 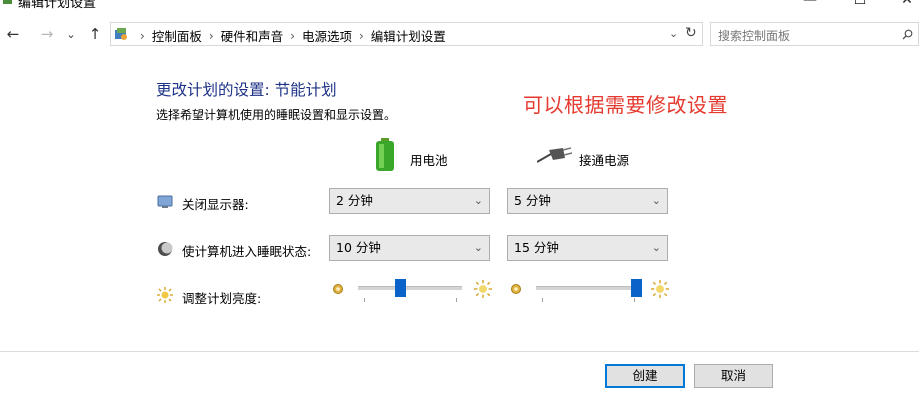 What do you see at coordinates (645, 376) in the screenshot?
I see `create-button: 创建` at bounding box center [645, 376].